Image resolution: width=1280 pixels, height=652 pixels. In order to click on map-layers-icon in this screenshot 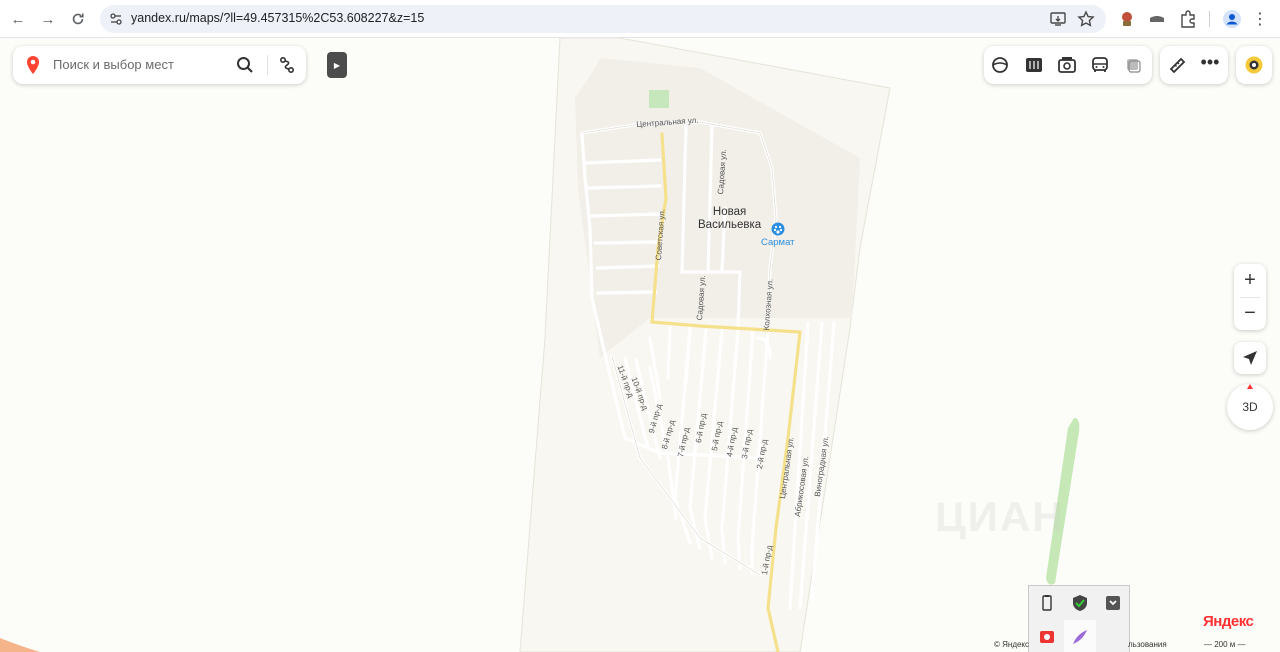, I will do `click(1034, 65)`.